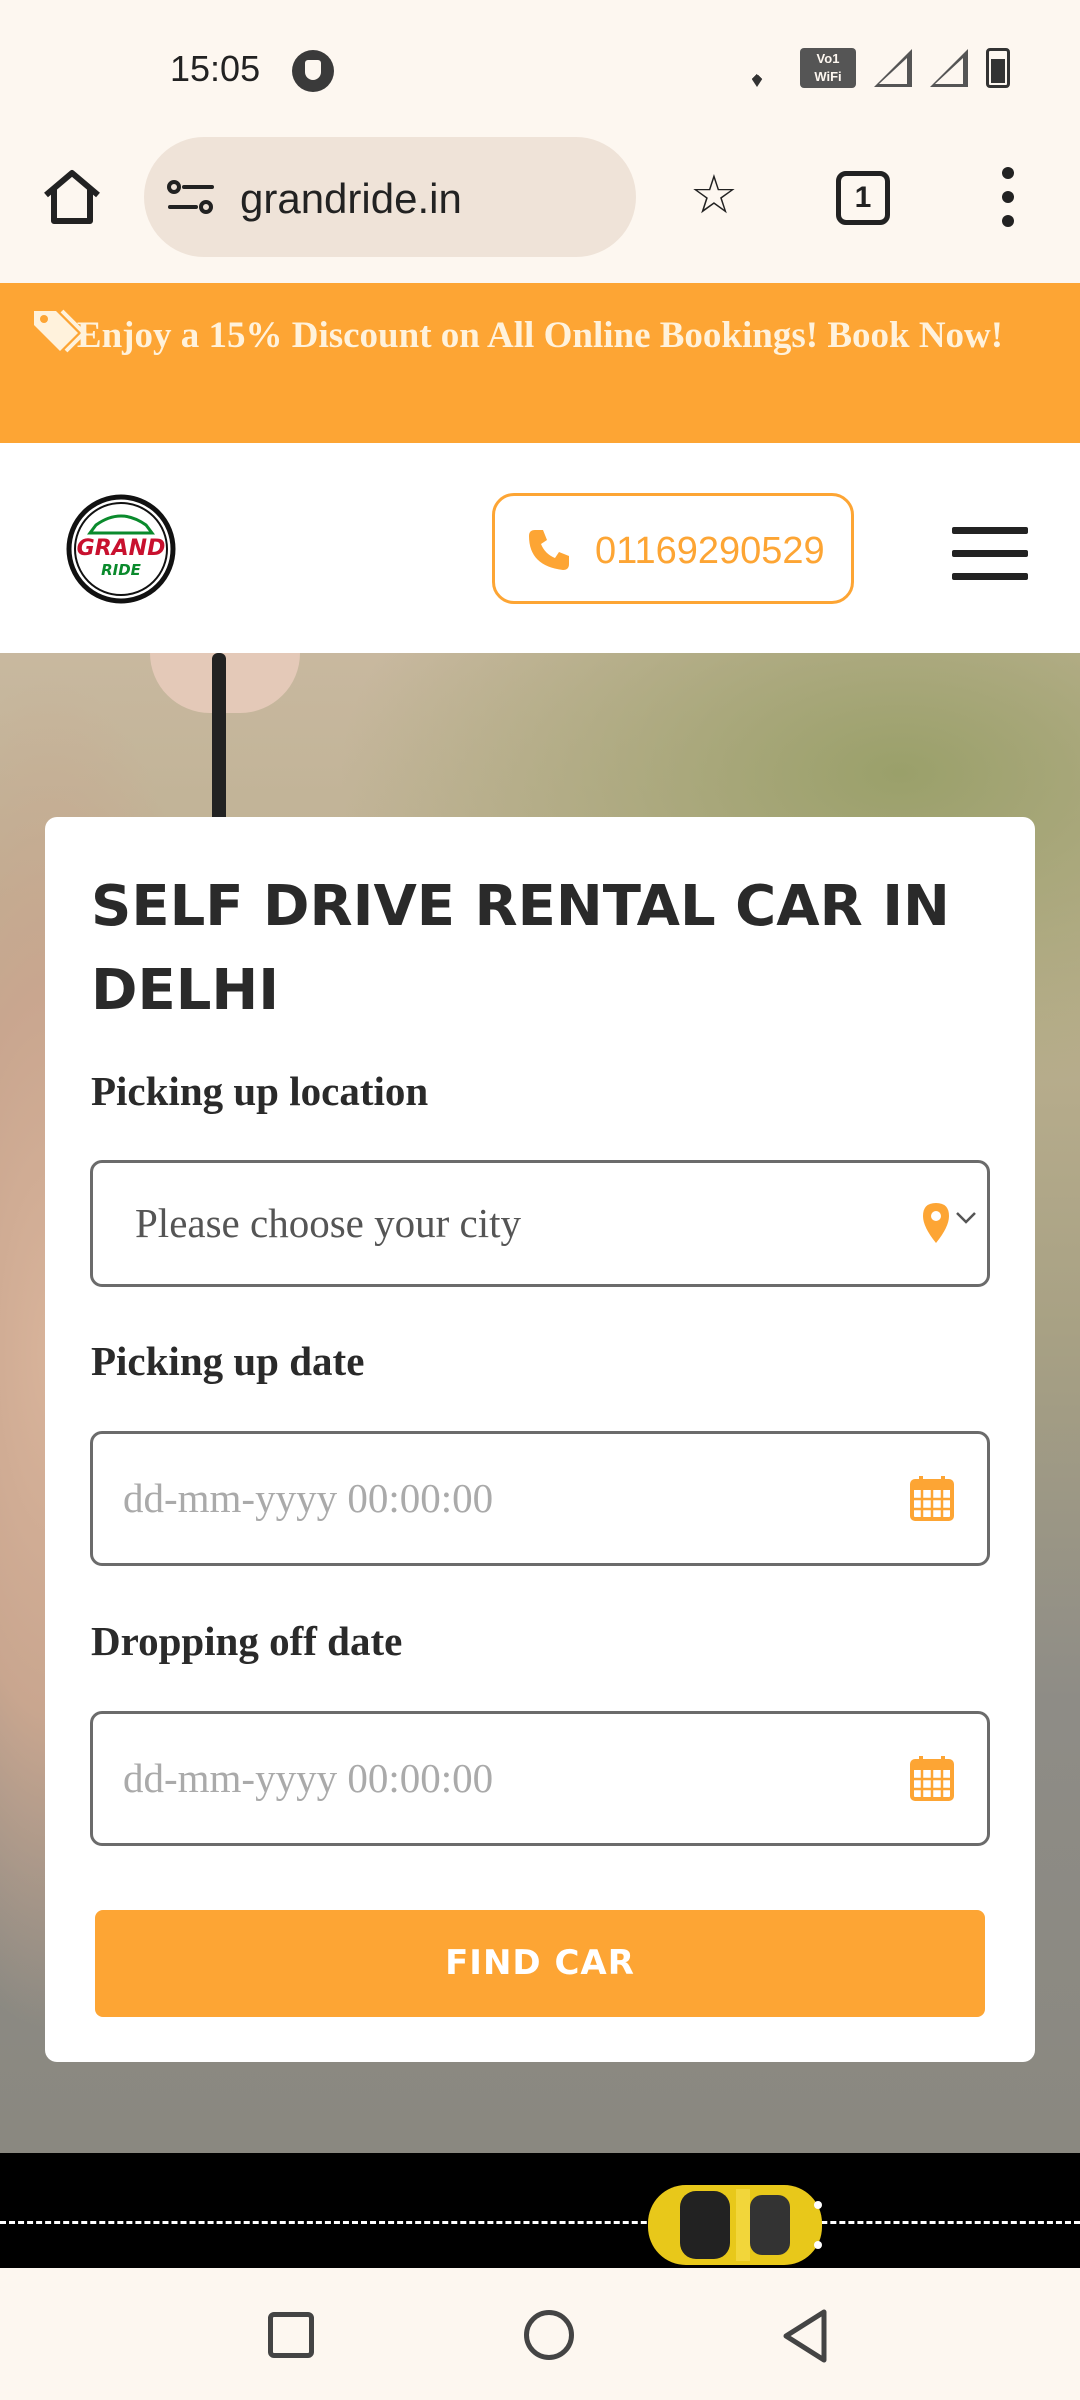 The width and height of the screenshot is (1080, 2400). I want to click on url-text: grandride.in, so click(351, 199).